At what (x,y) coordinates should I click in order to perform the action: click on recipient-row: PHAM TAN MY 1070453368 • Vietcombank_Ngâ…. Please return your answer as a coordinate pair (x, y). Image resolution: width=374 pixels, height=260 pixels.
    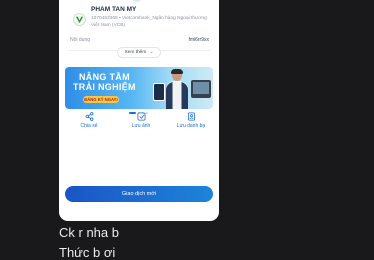
    Looking at the image, I should click on (141, 21).